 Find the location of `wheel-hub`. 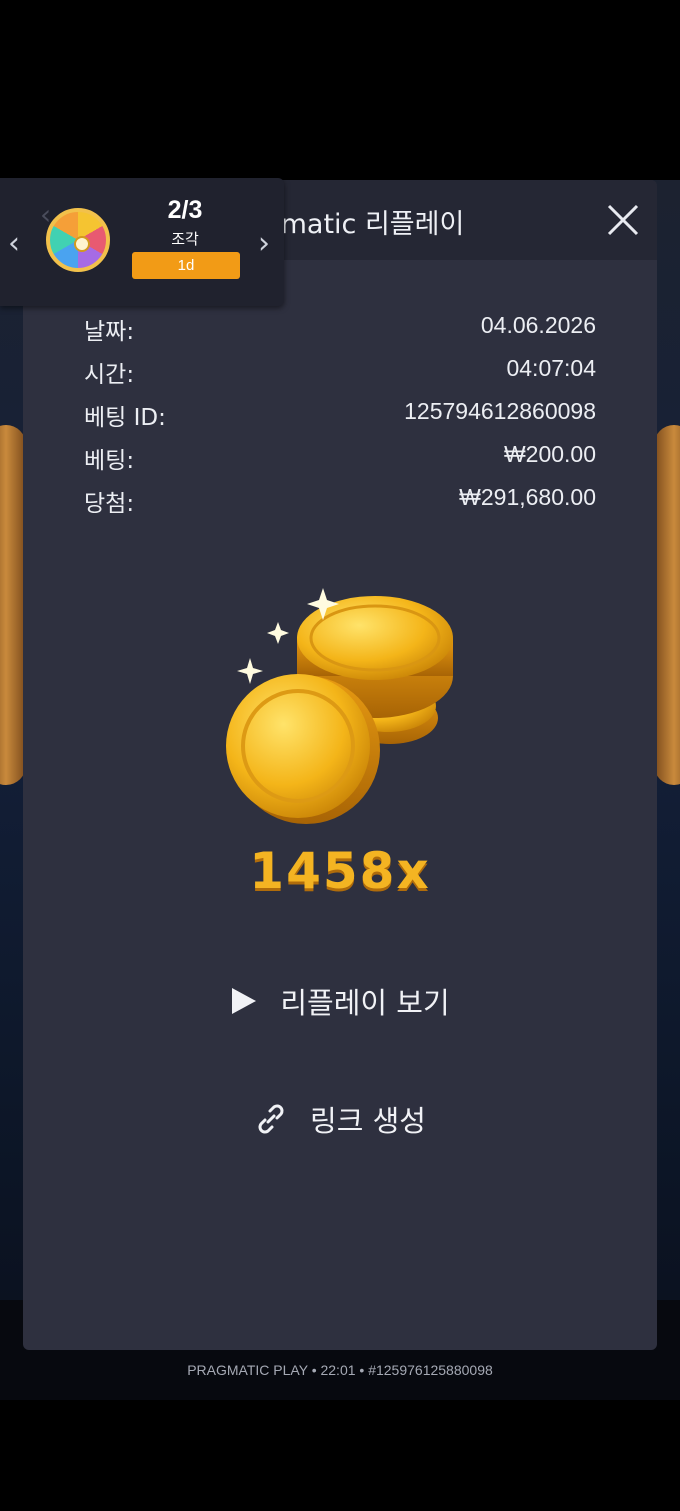

wheel-hub is located at coordinates (82, 244).